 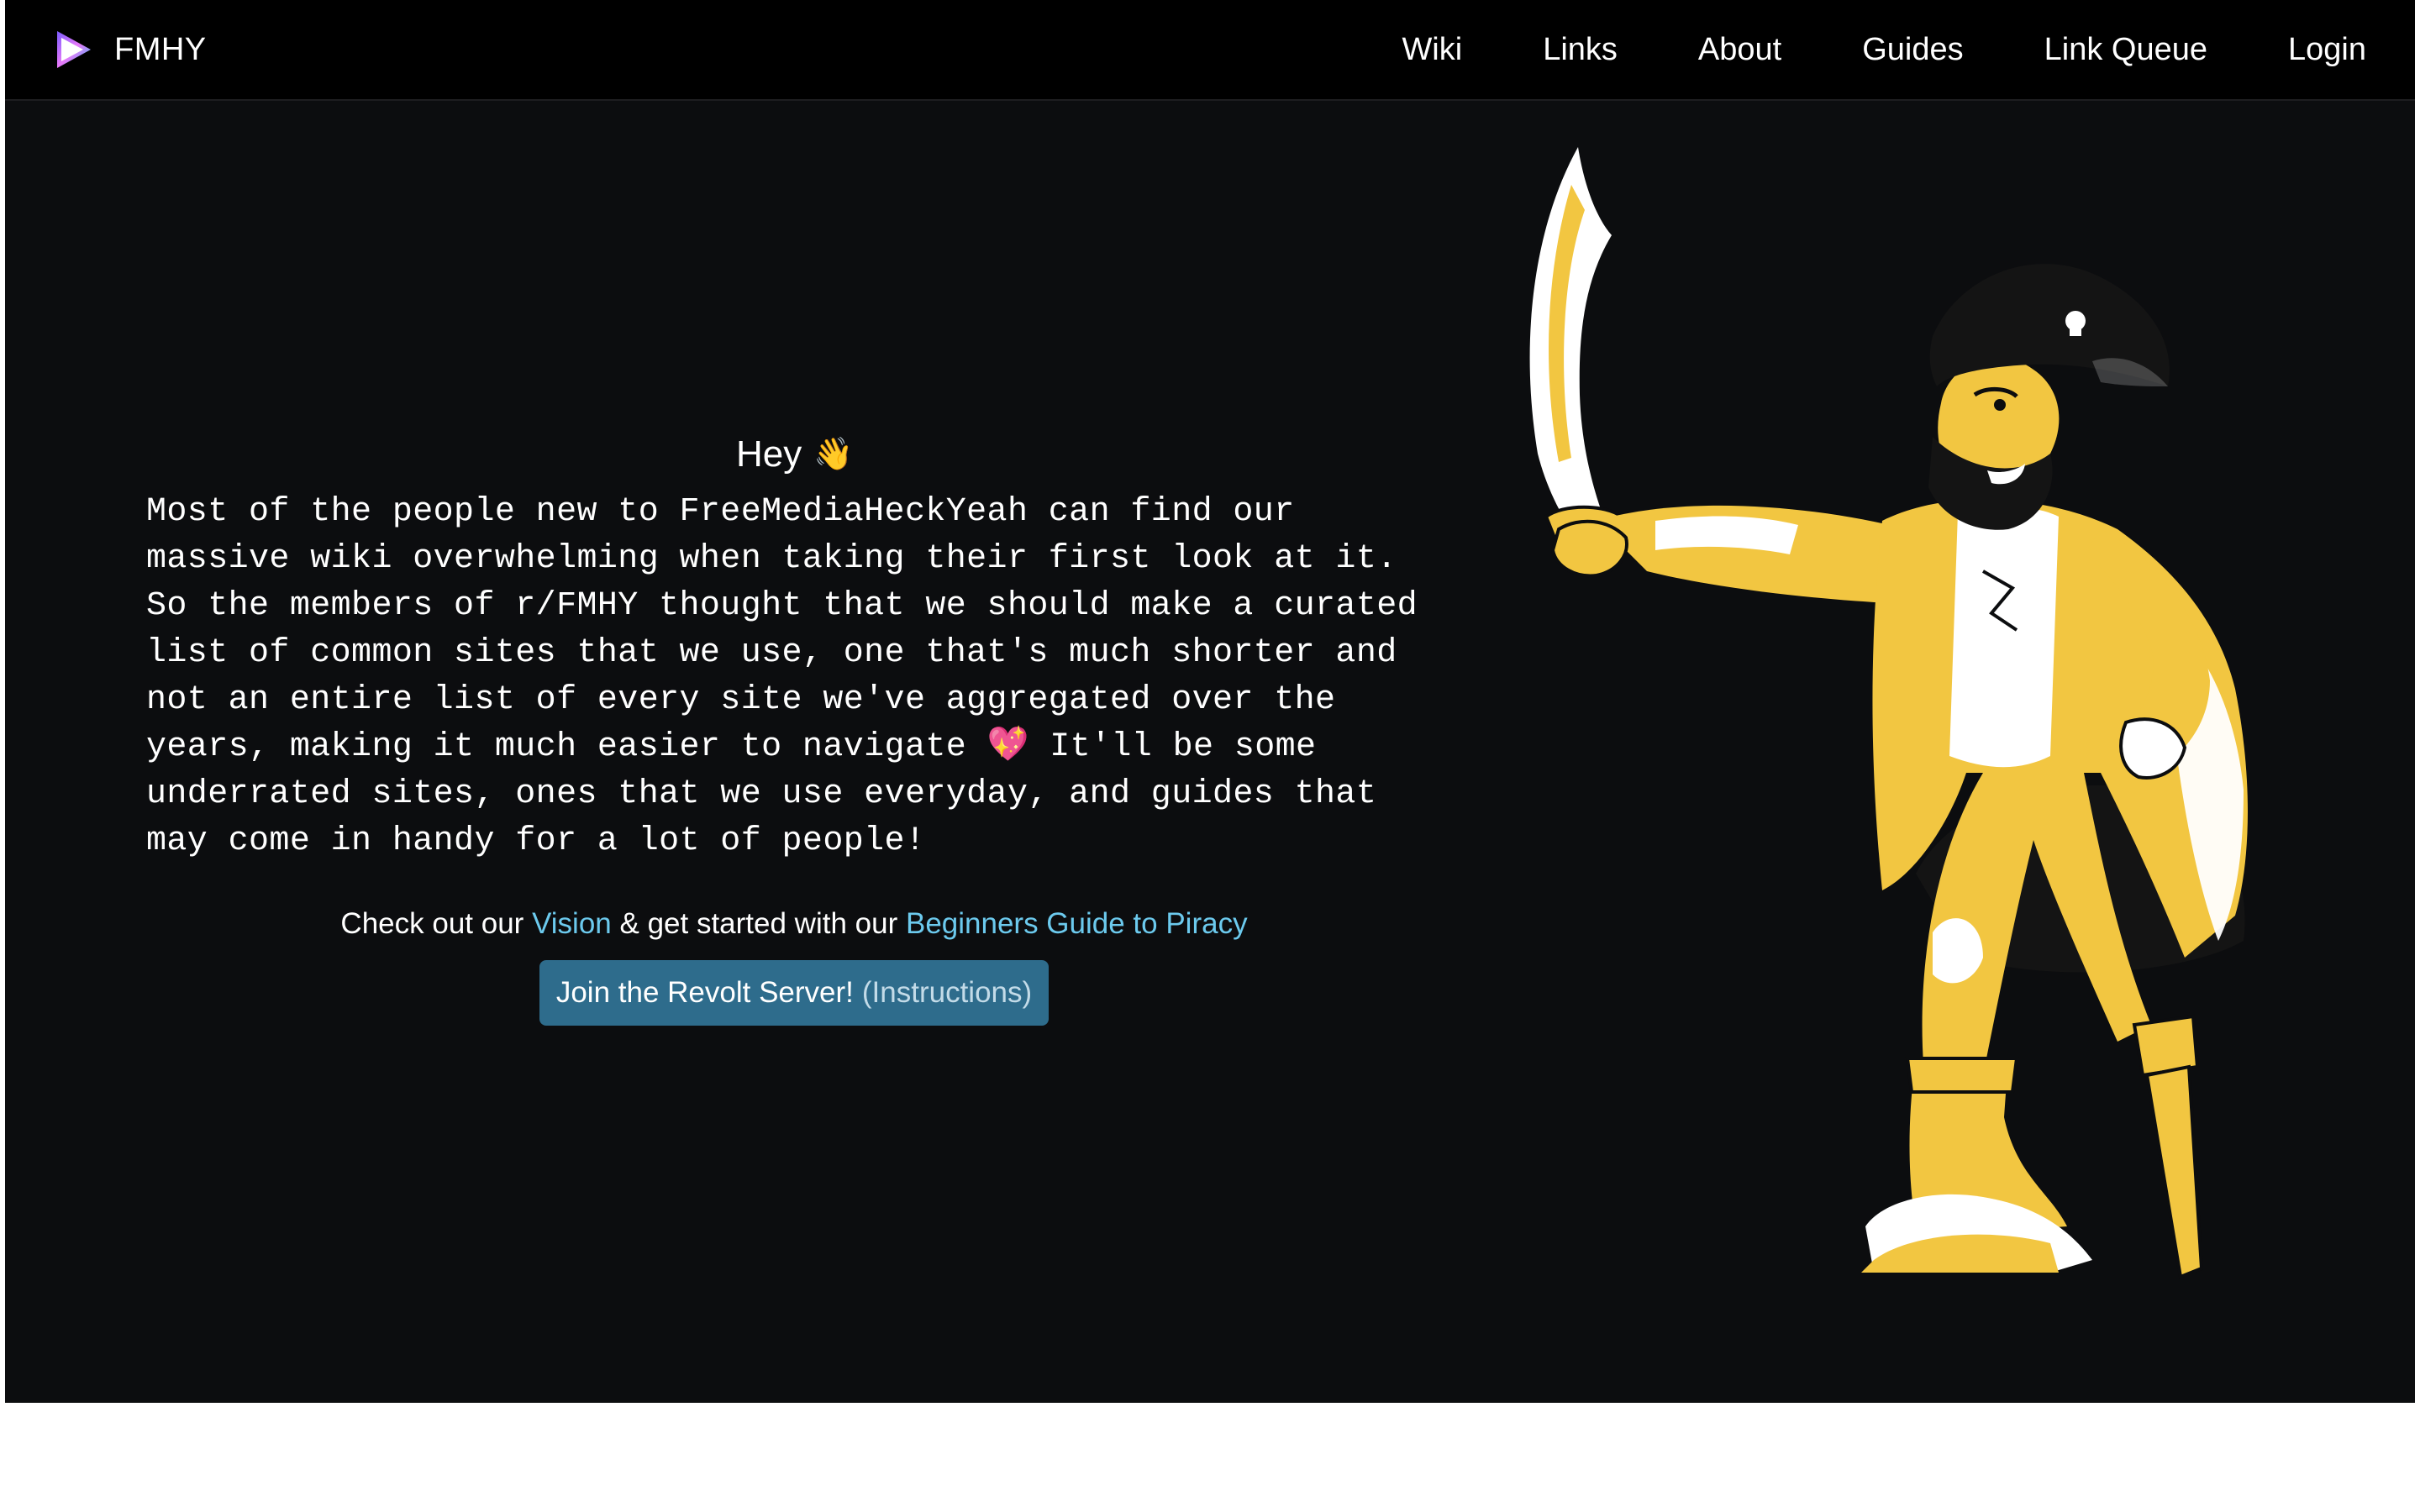 I want to click on hero-title: Hey 👋, so click(x=795, y=454).